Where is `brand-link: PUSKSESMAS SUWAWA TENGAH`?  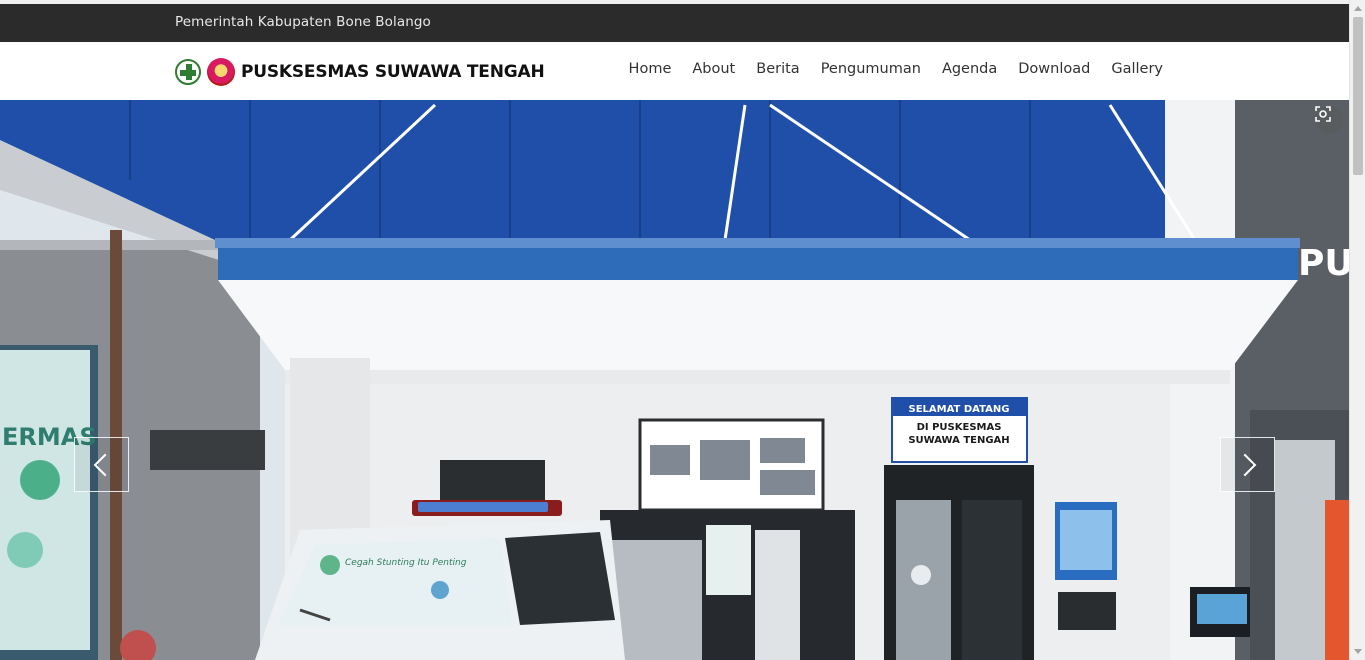 brand-link: PUSKSESMAS SUWAWA TENGAH is located at coordinates (360, 72).